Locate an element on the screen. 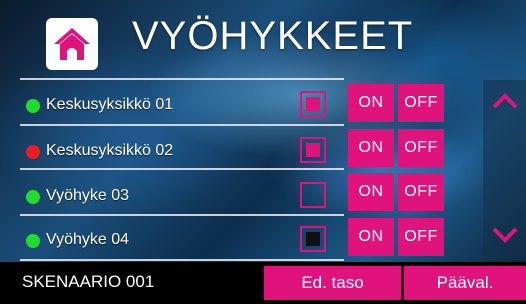 The width and height of the screenshot is (526, 304). zone-label: Vyöhyke 03 is located at coordinates (88, 195).